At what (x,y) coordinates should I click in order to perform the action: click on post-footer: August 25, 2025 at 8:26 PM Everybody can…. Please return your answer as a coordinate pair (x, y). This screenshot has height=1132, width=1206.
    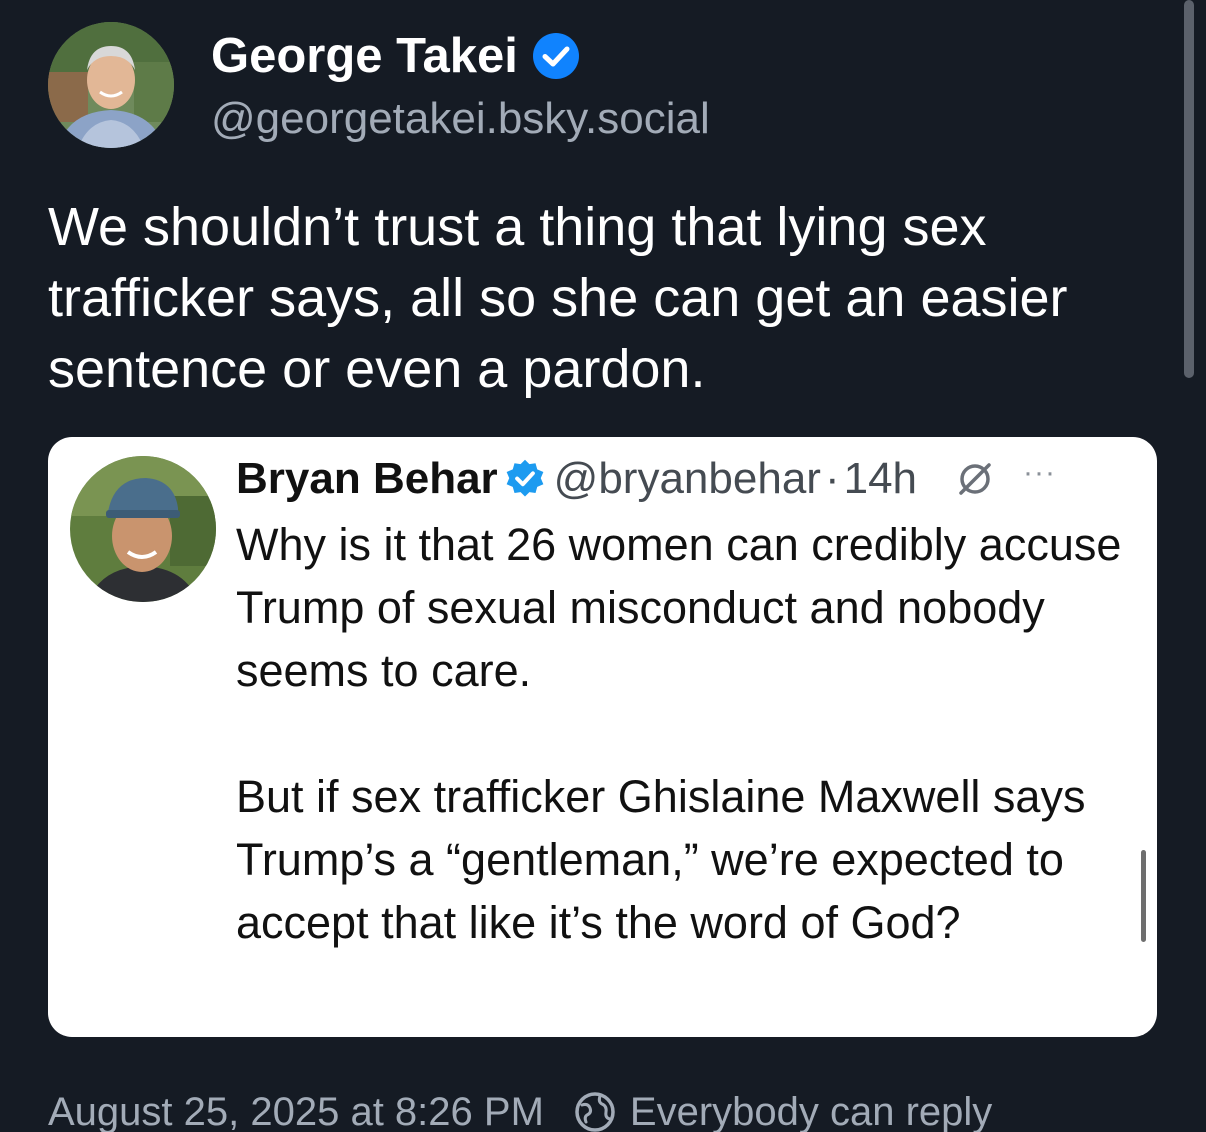
    Looking at the image, I should click on (520, 1108).